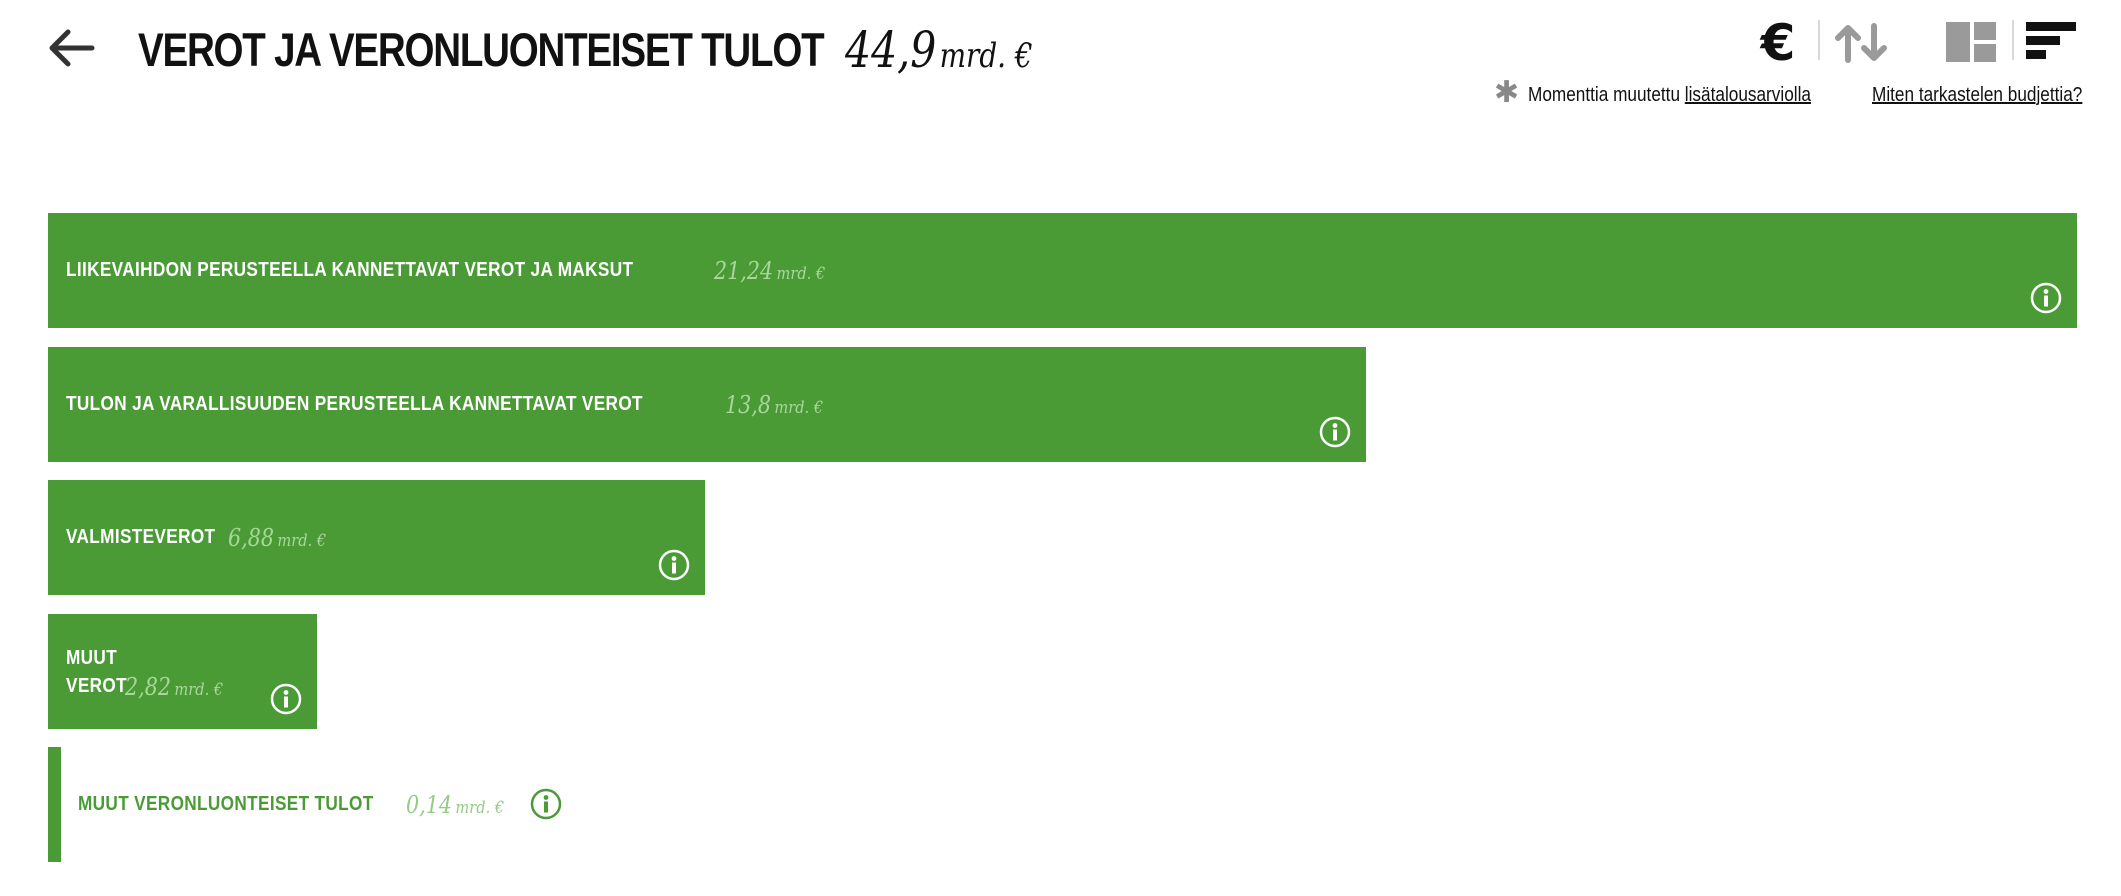 This screenshot has width=2121, height=896. What do you see at coordinates (147, 687) in the screenshot?
I see `bar-value-number: 2,82` at bounding box center [147, 687].